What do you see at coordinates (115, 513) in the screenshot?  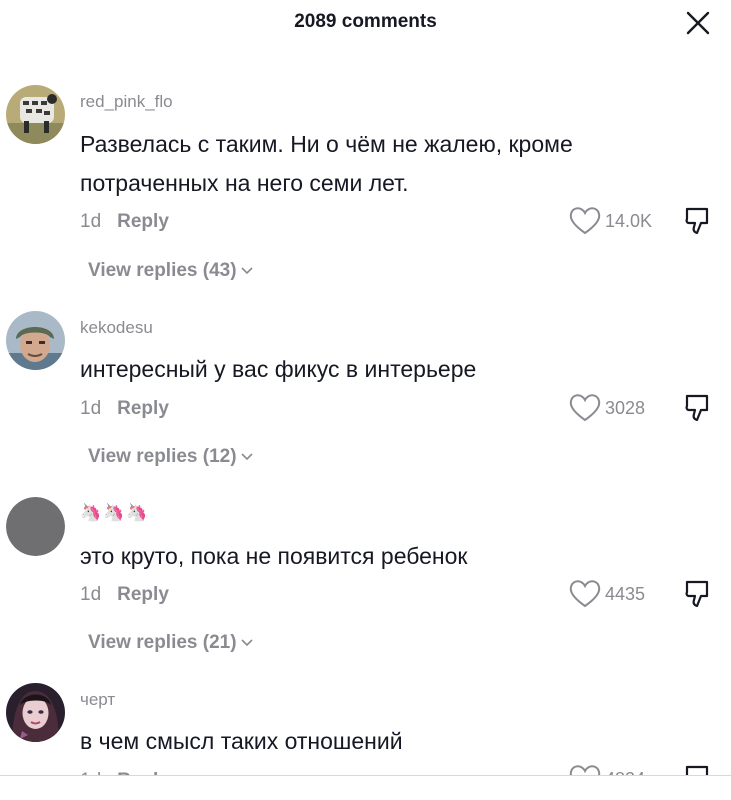 I see `comment-username: 🦄🦄🦄` at bounding box center [115, 513].